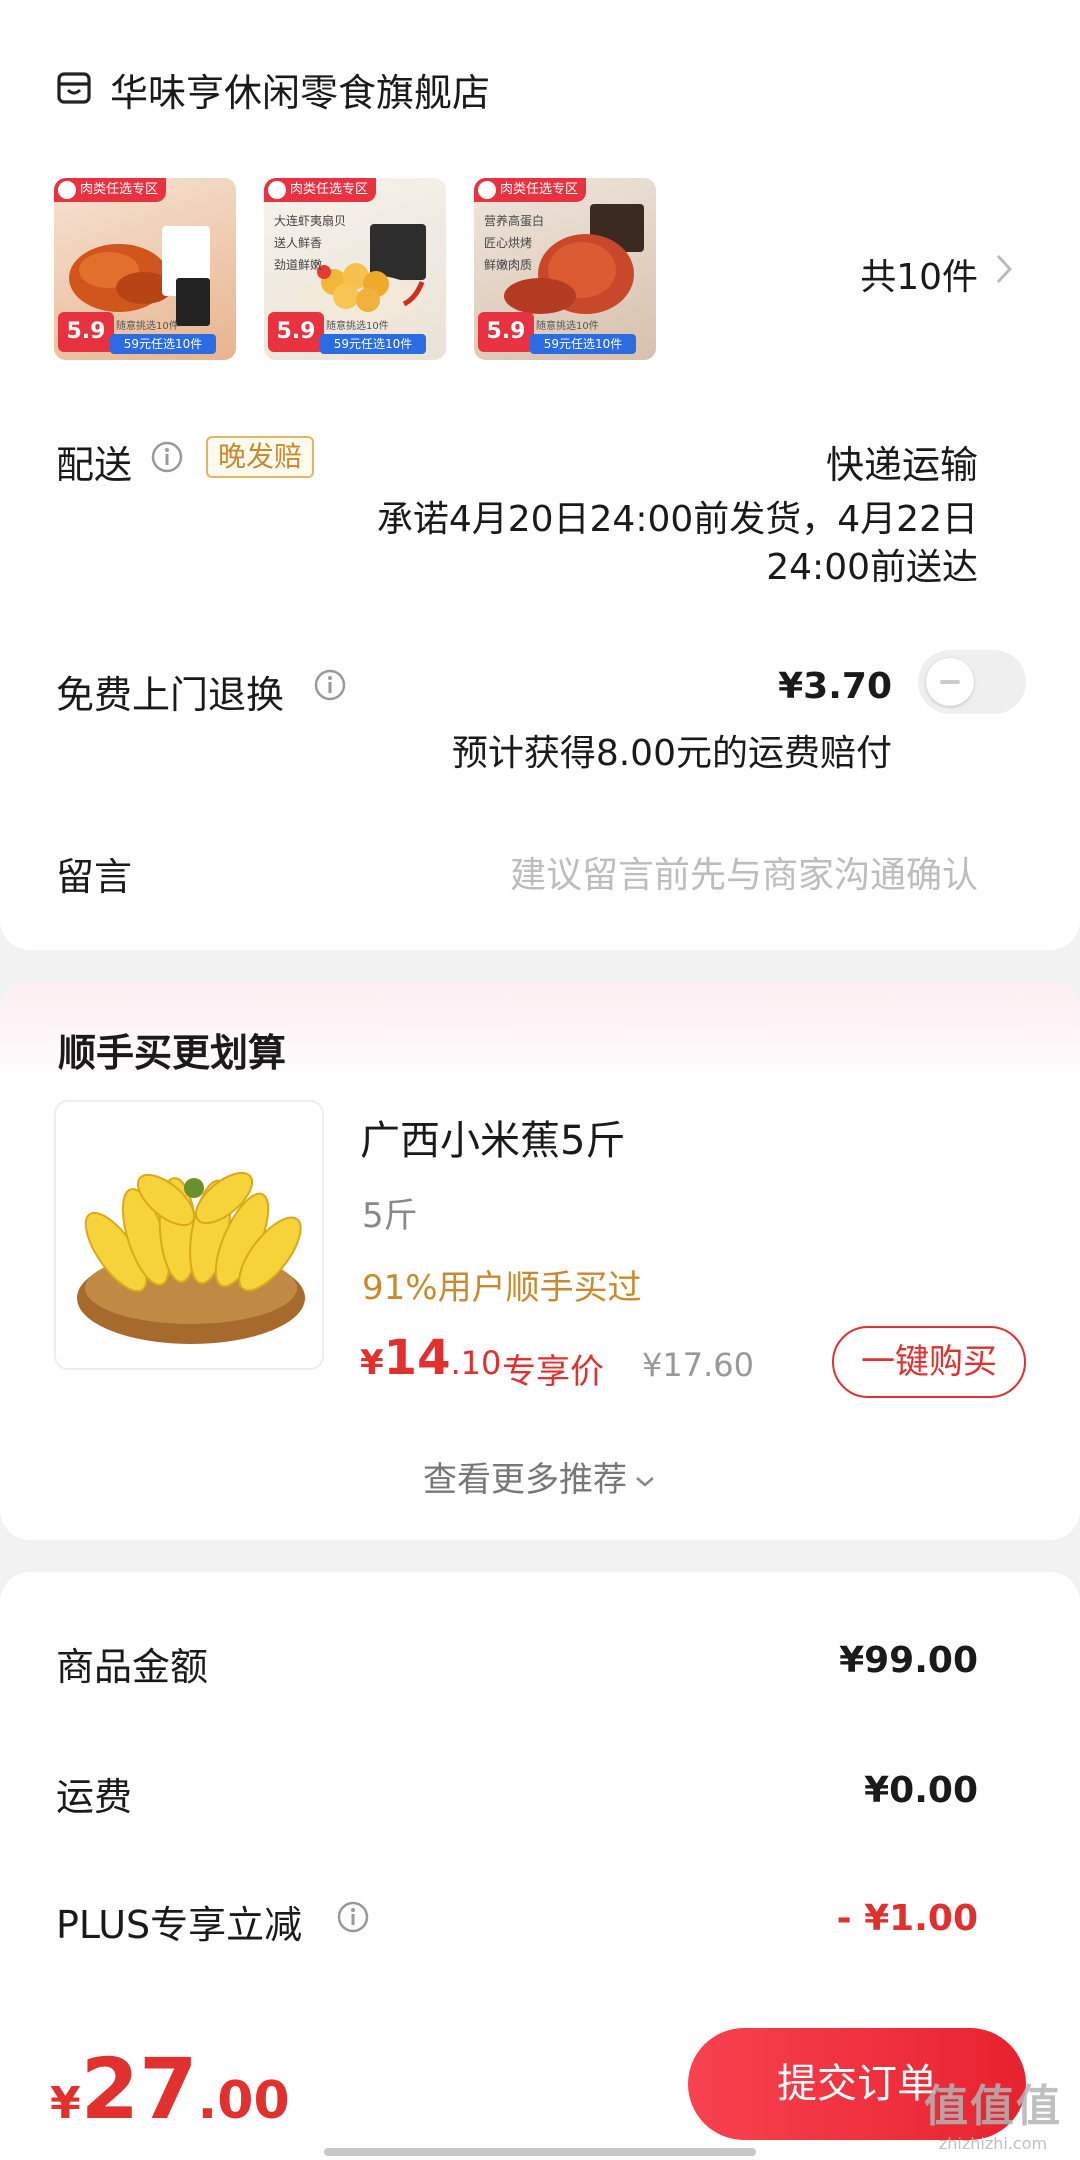 The image size is (1080, 2160). I want to click on product-price: ¥14.10, so click(430, 1358).